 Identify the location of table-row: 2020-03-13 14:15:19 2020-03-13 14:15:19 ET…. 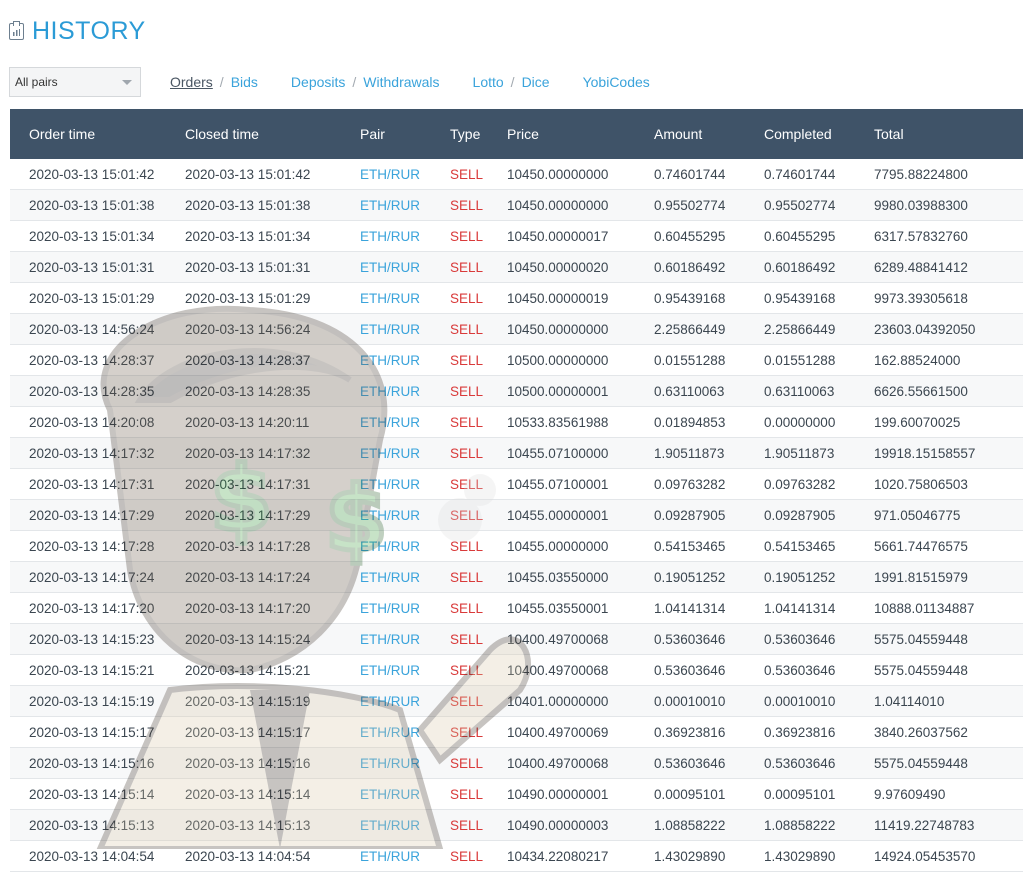
(516, 701).